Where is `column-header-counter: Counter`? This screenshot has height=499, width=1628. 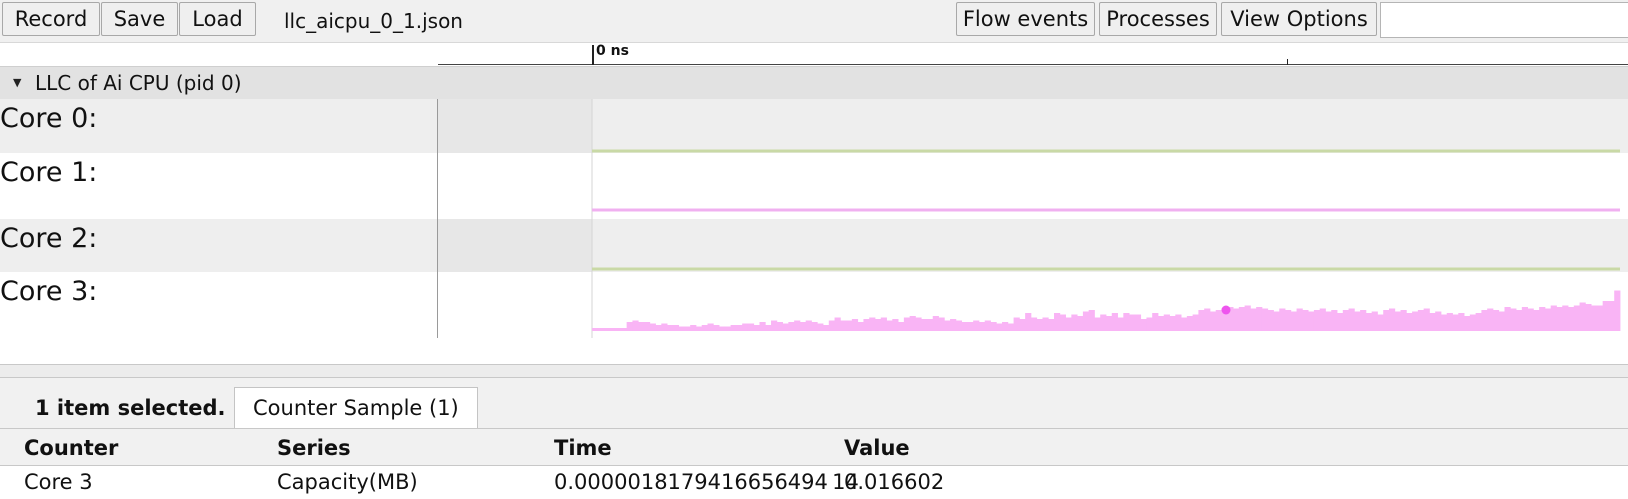
column-header-counter: Counter is located at coordinates (71, 448).